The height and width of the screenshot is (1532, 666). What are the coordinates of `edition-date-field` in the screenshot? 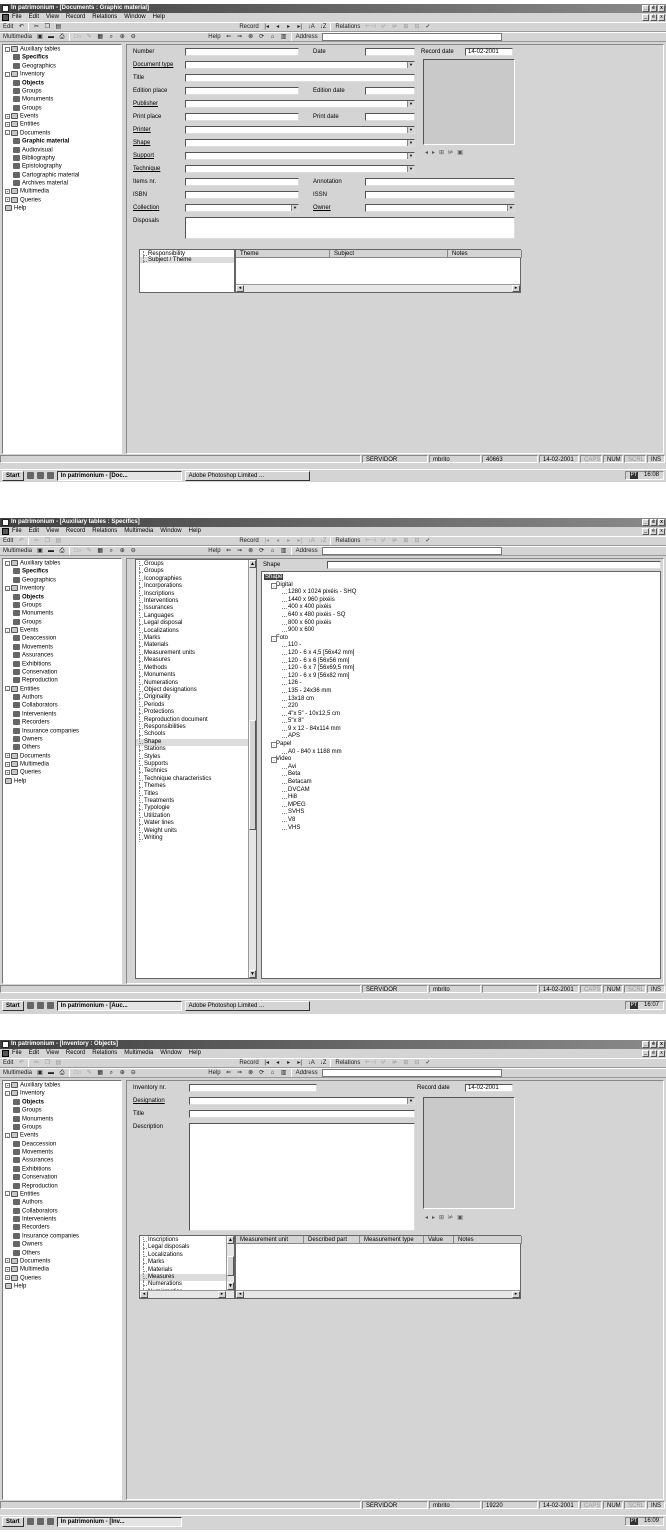 It's located at (390, 91).